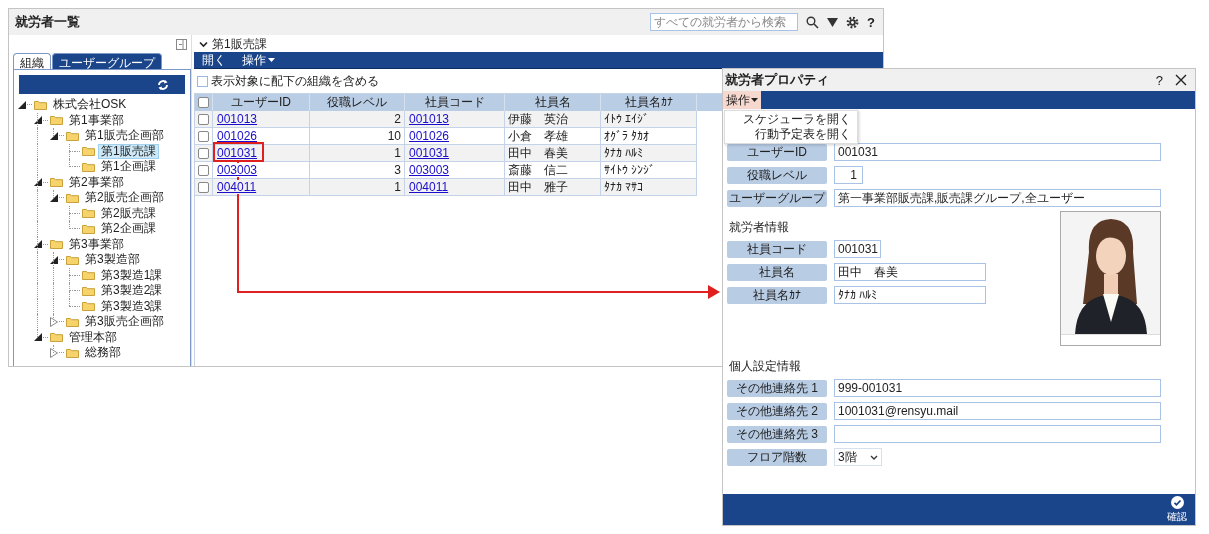  What do you see at coordinates (132, 291) in the screenshot?
I see `tree-item: 第3製造2課` at bounding box center [132, 291].